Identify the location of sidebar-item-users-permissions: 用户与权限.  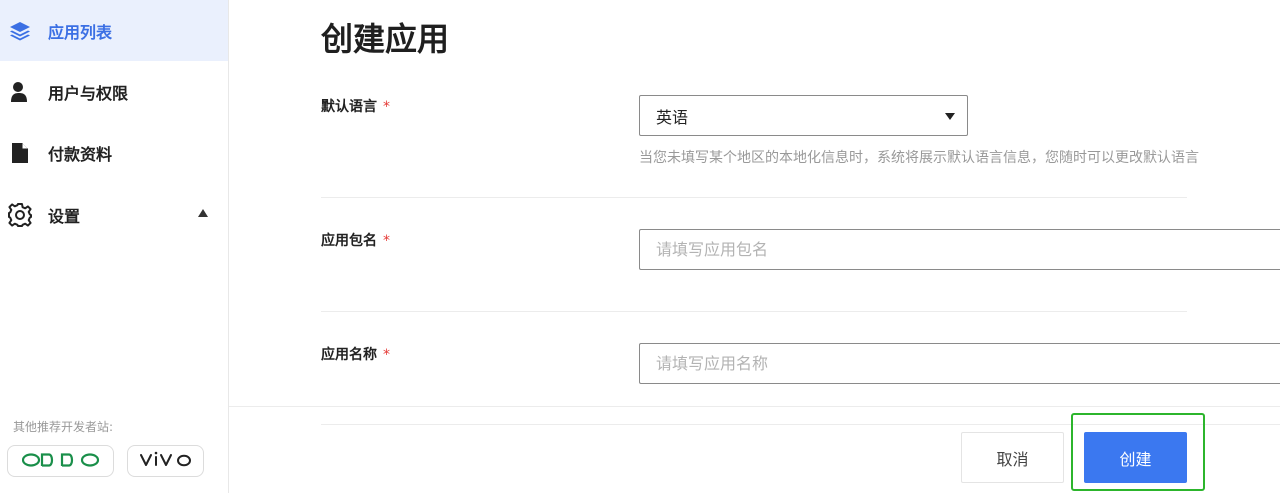
(114, 91).